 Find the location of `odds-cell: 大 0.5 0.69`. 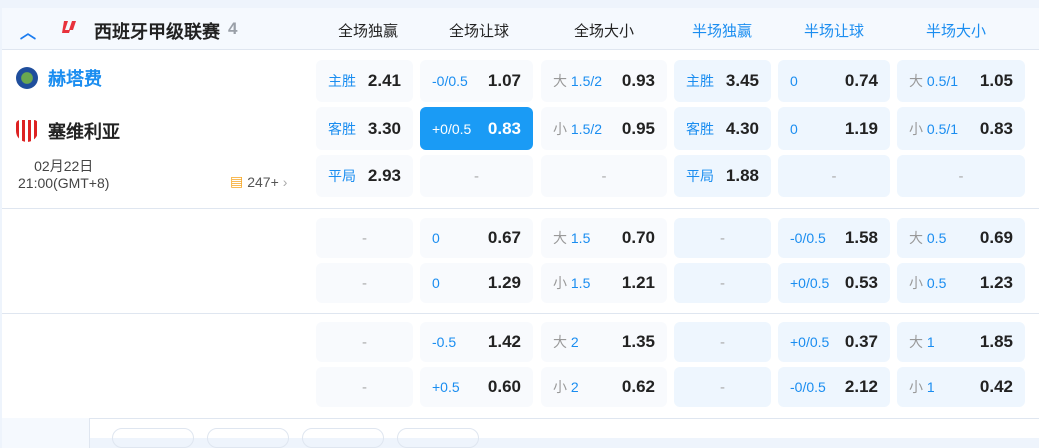

odds-cell: 大 0.5 0.69 is located at coordinates (961, 238).